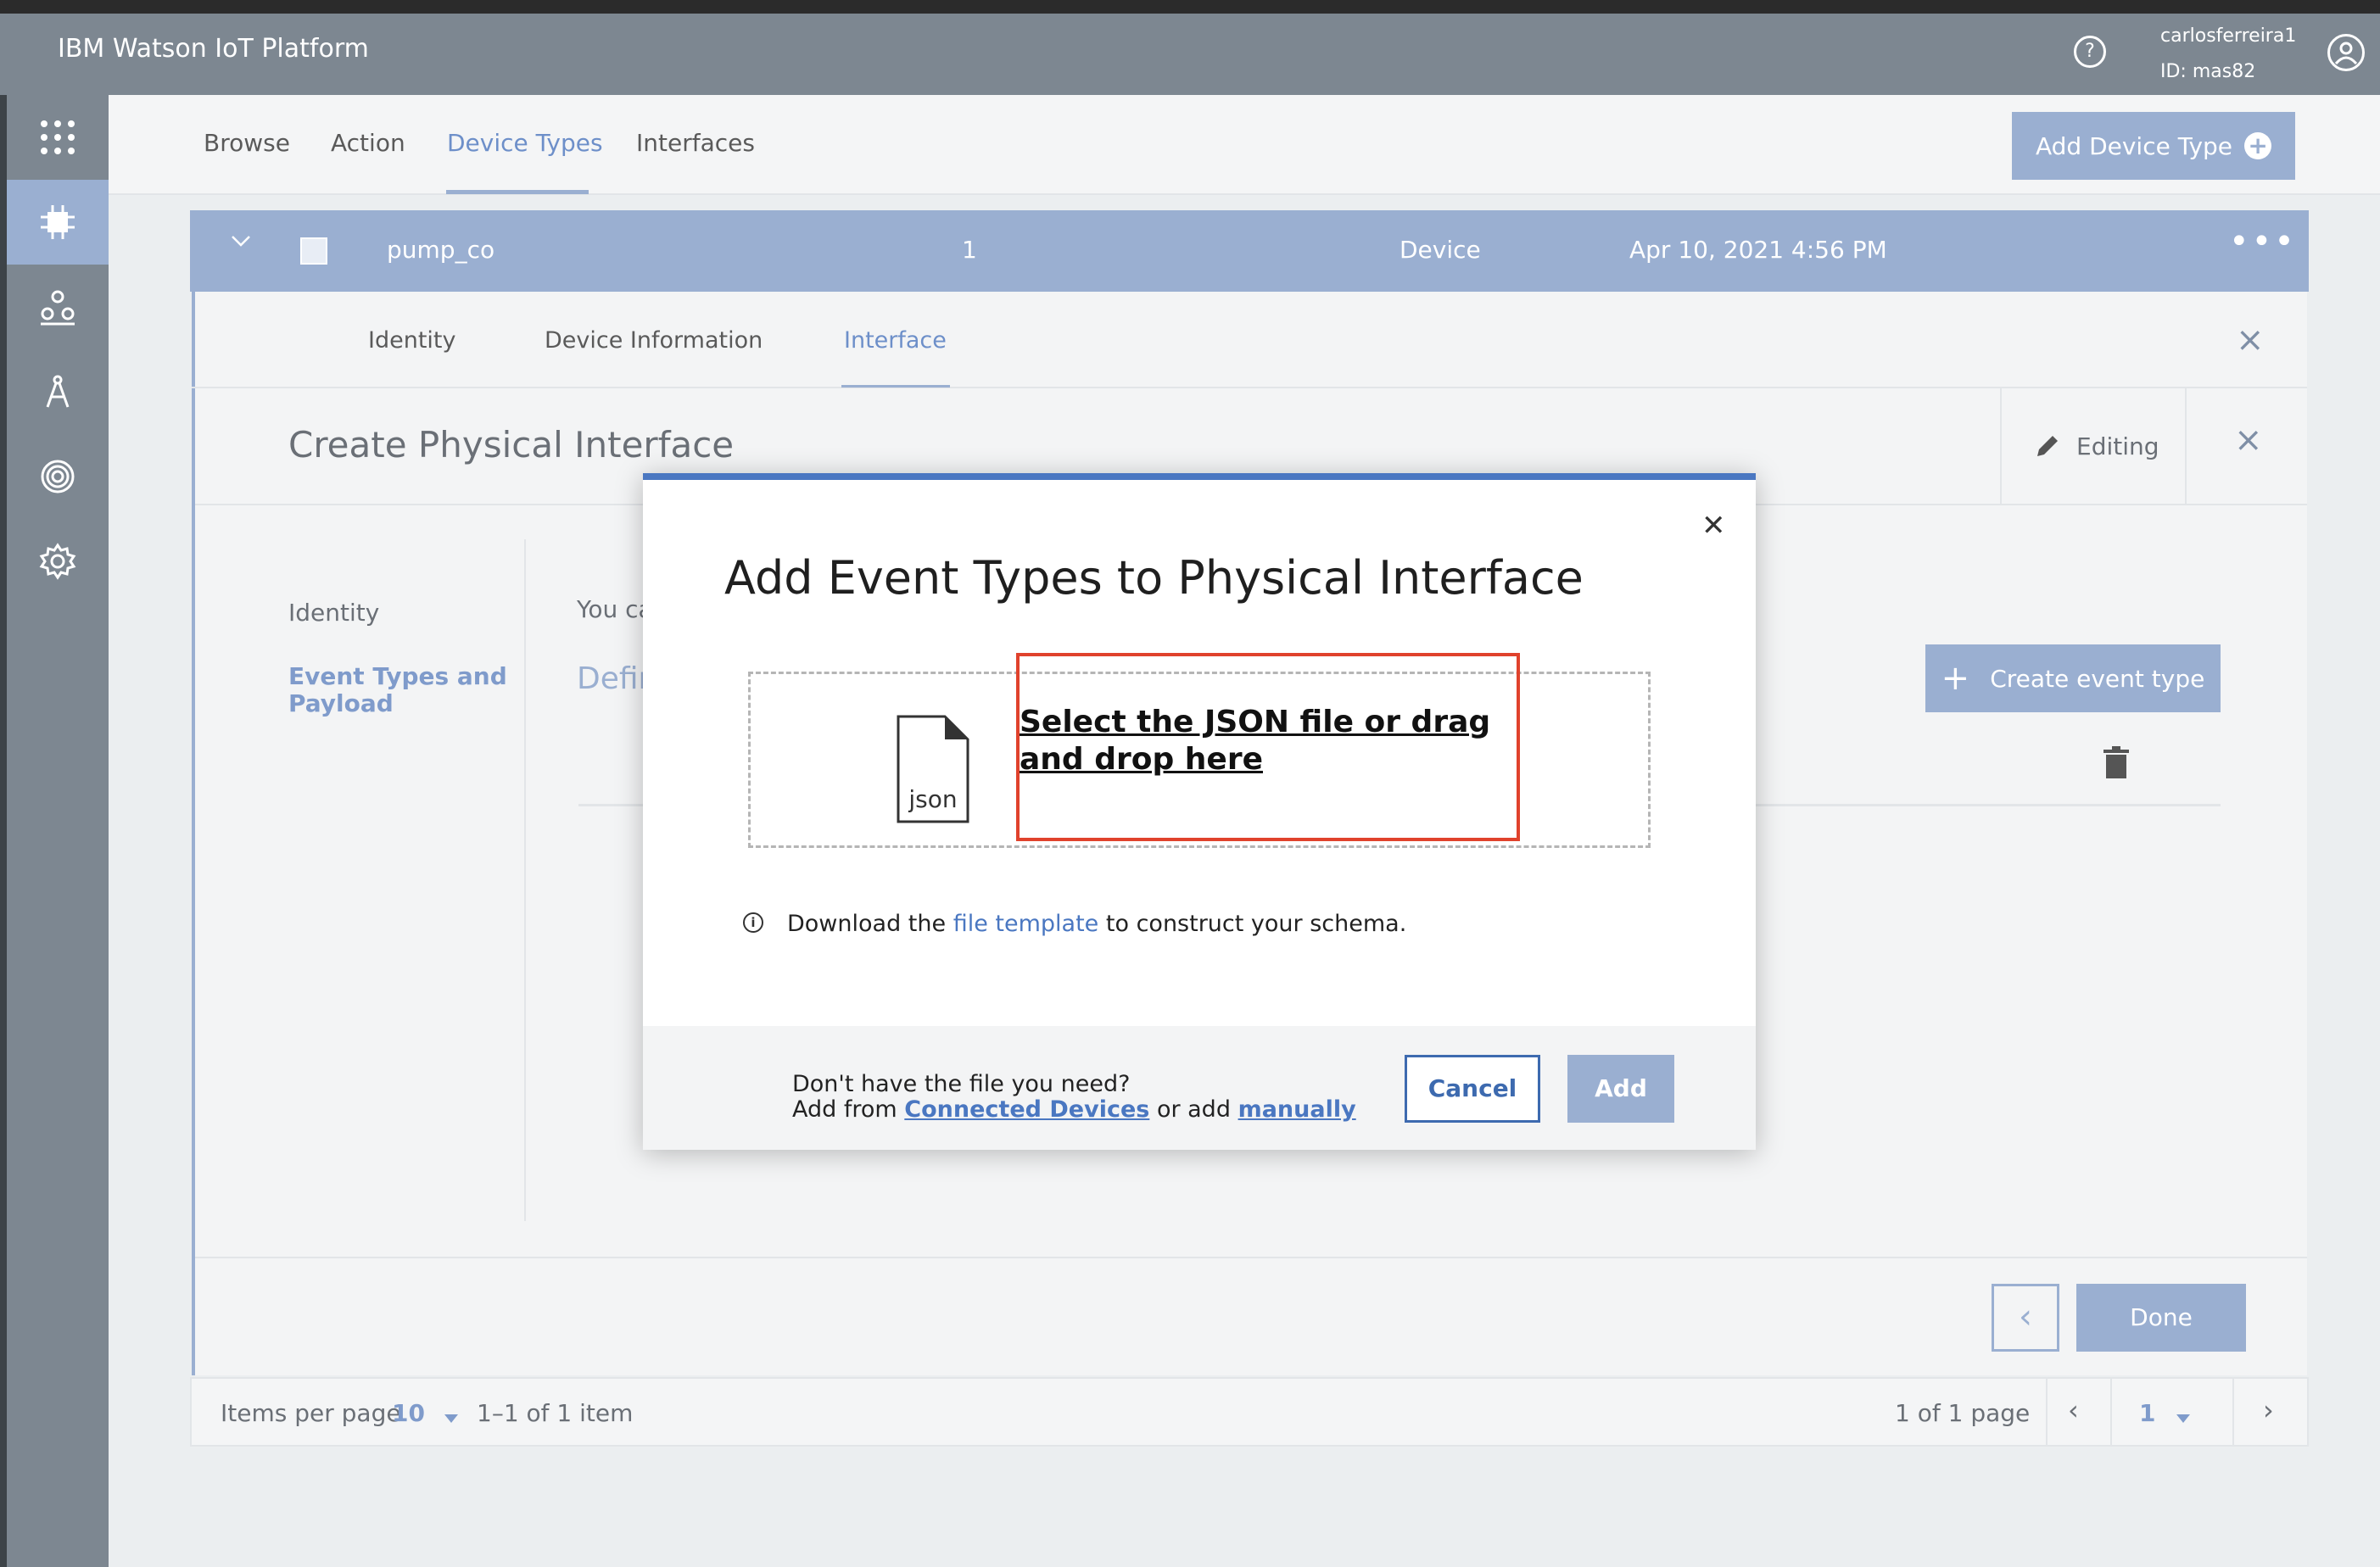  I want to click on row-checkbox, so click(313, 251).